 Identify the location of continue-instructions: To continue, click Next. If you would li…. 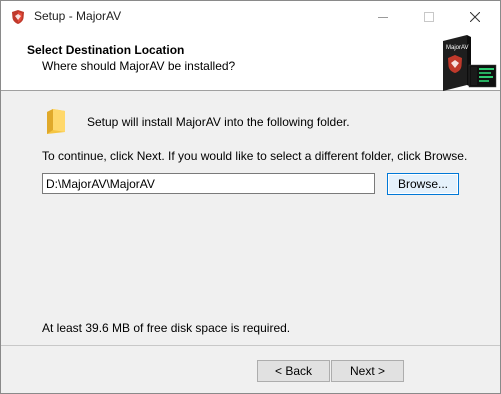
(255, 156).